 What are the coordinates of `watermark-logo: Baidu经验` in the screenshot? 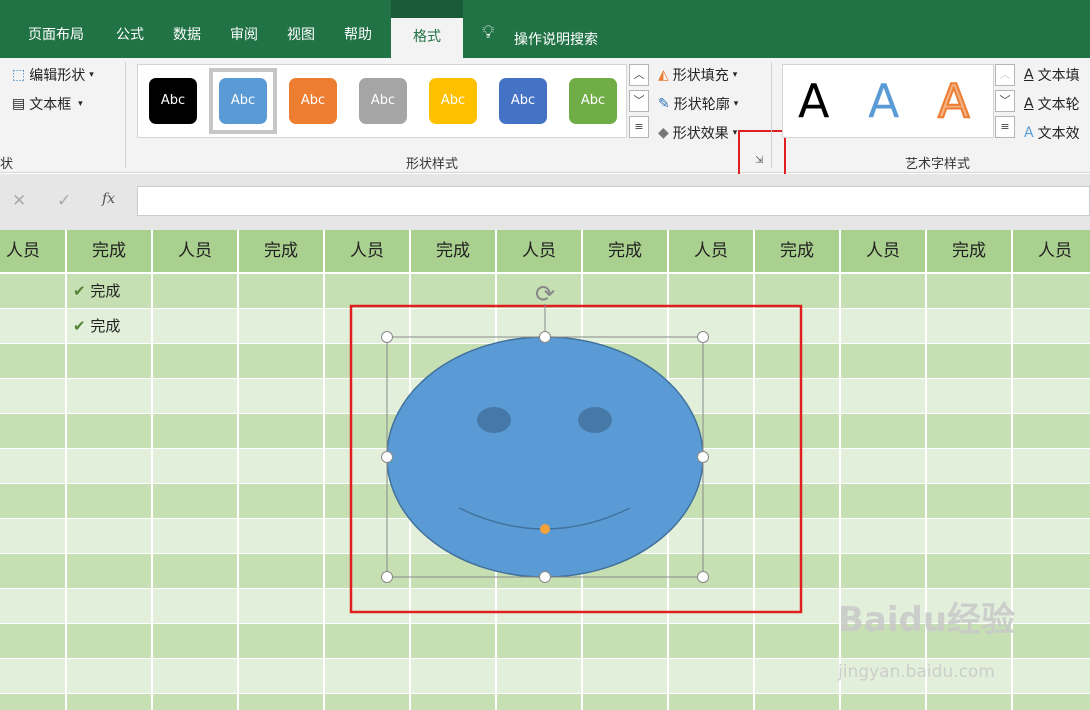 It's located at (927, 620).